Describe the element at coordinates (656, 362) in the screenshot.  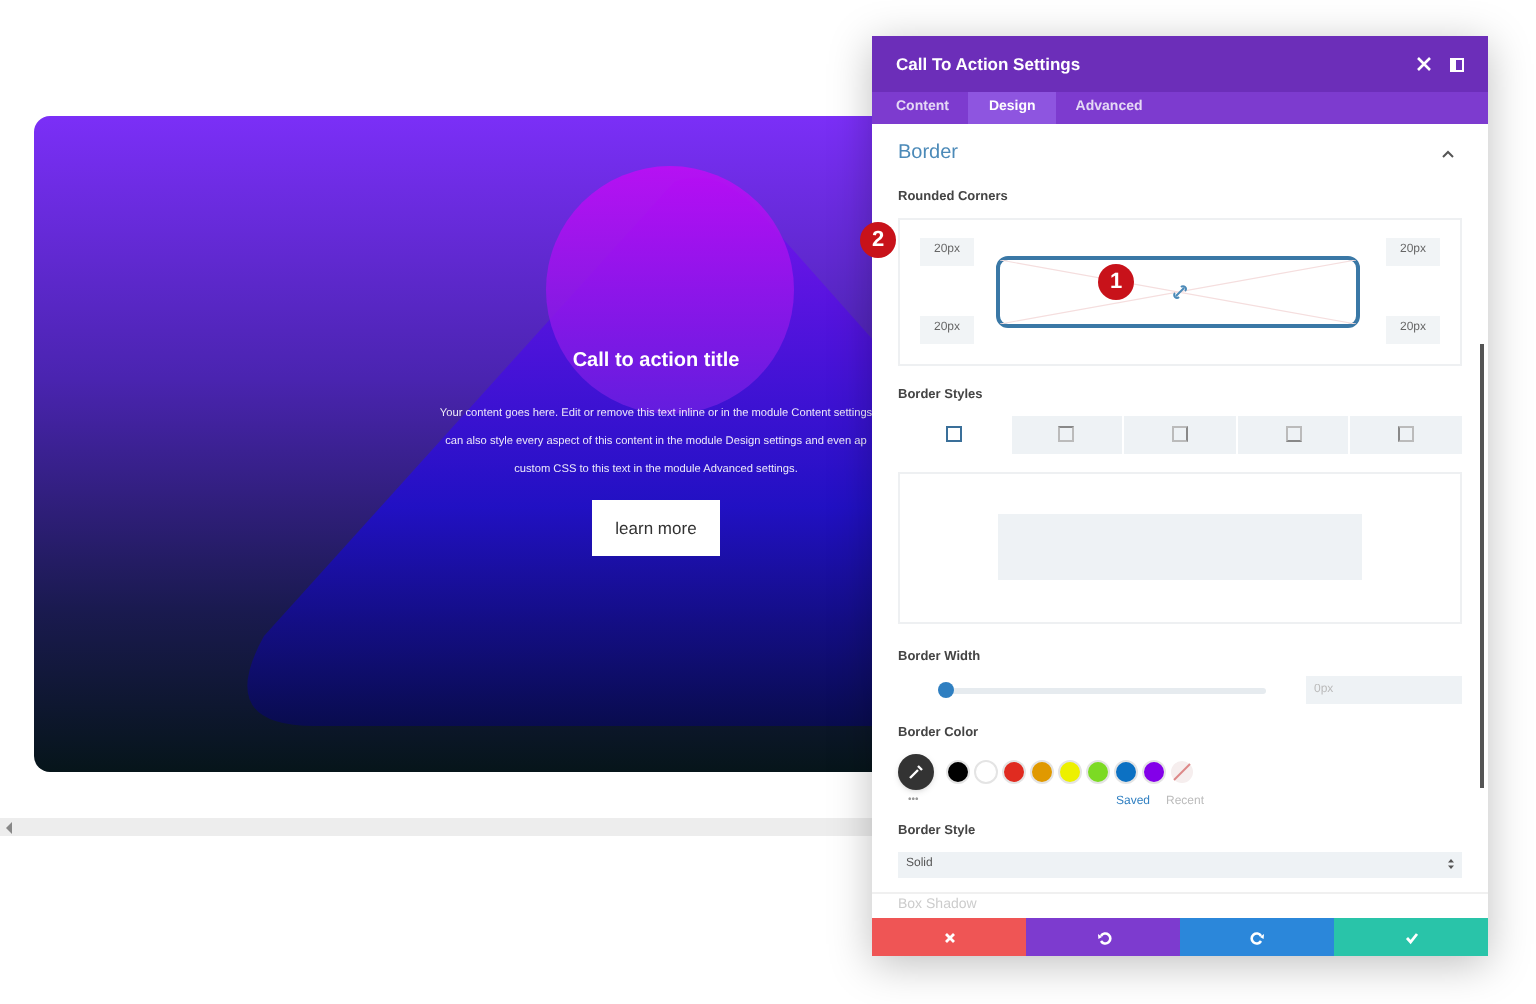
I see `cta-title: Call to action title` at that location.